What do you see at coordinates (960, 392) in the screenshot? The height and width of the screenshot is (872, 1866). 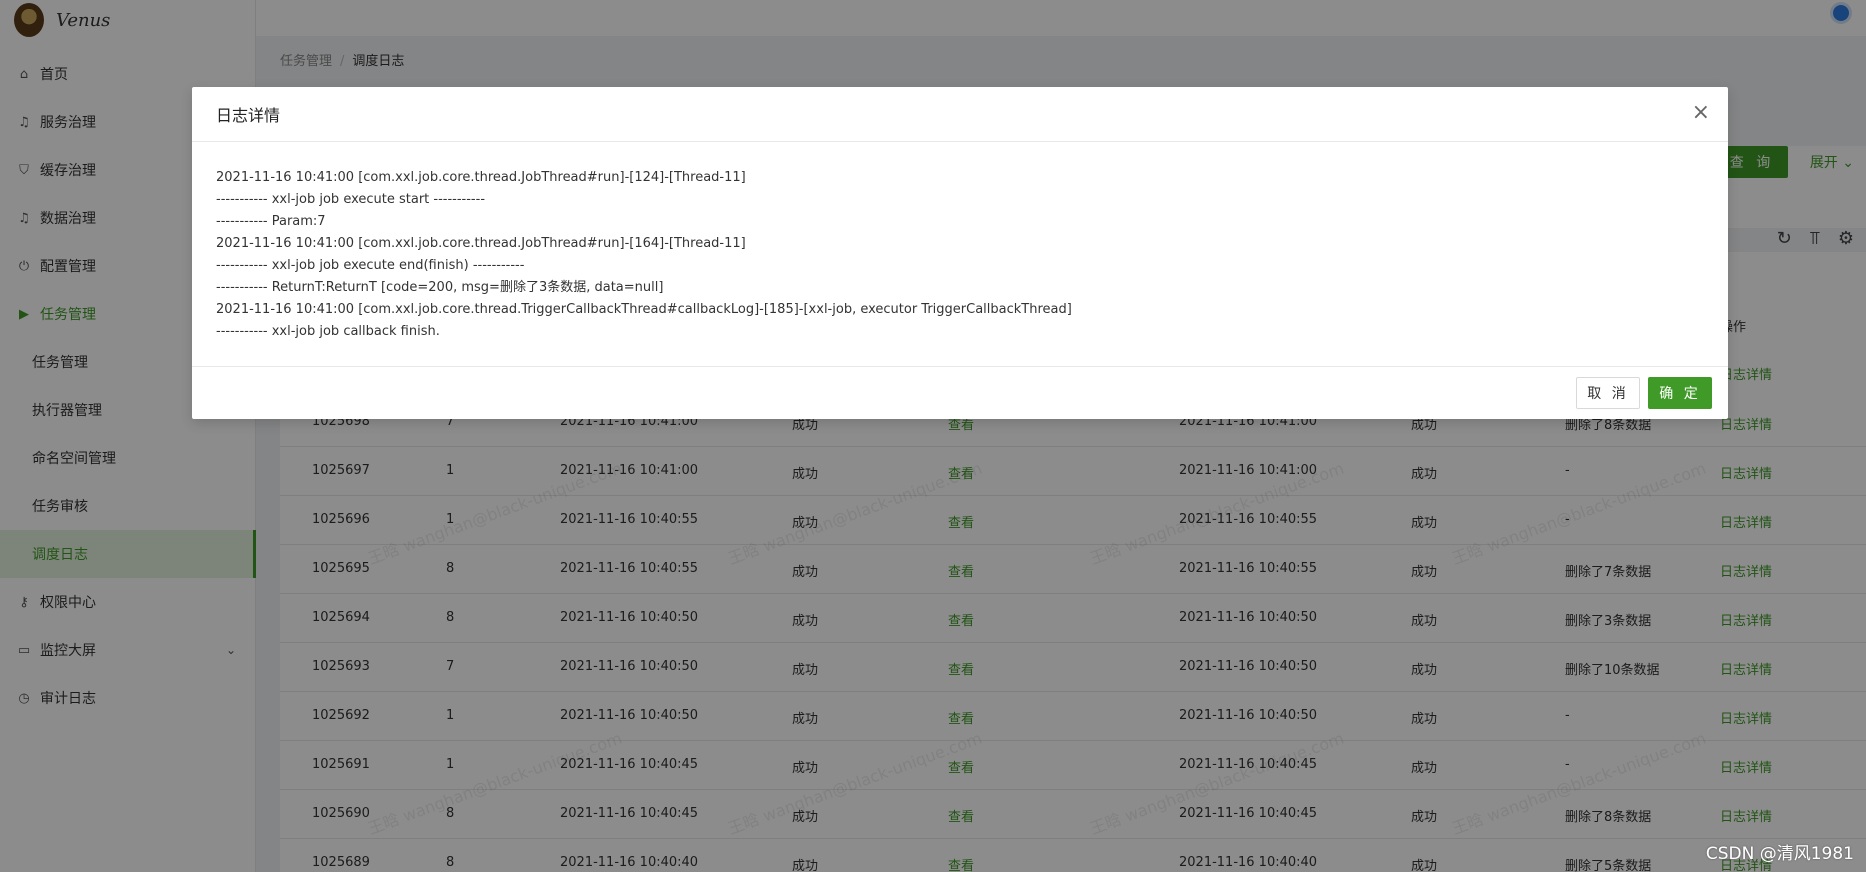 I see `modal-footer: 取 消 确 定` at bounding box center [960, 392].